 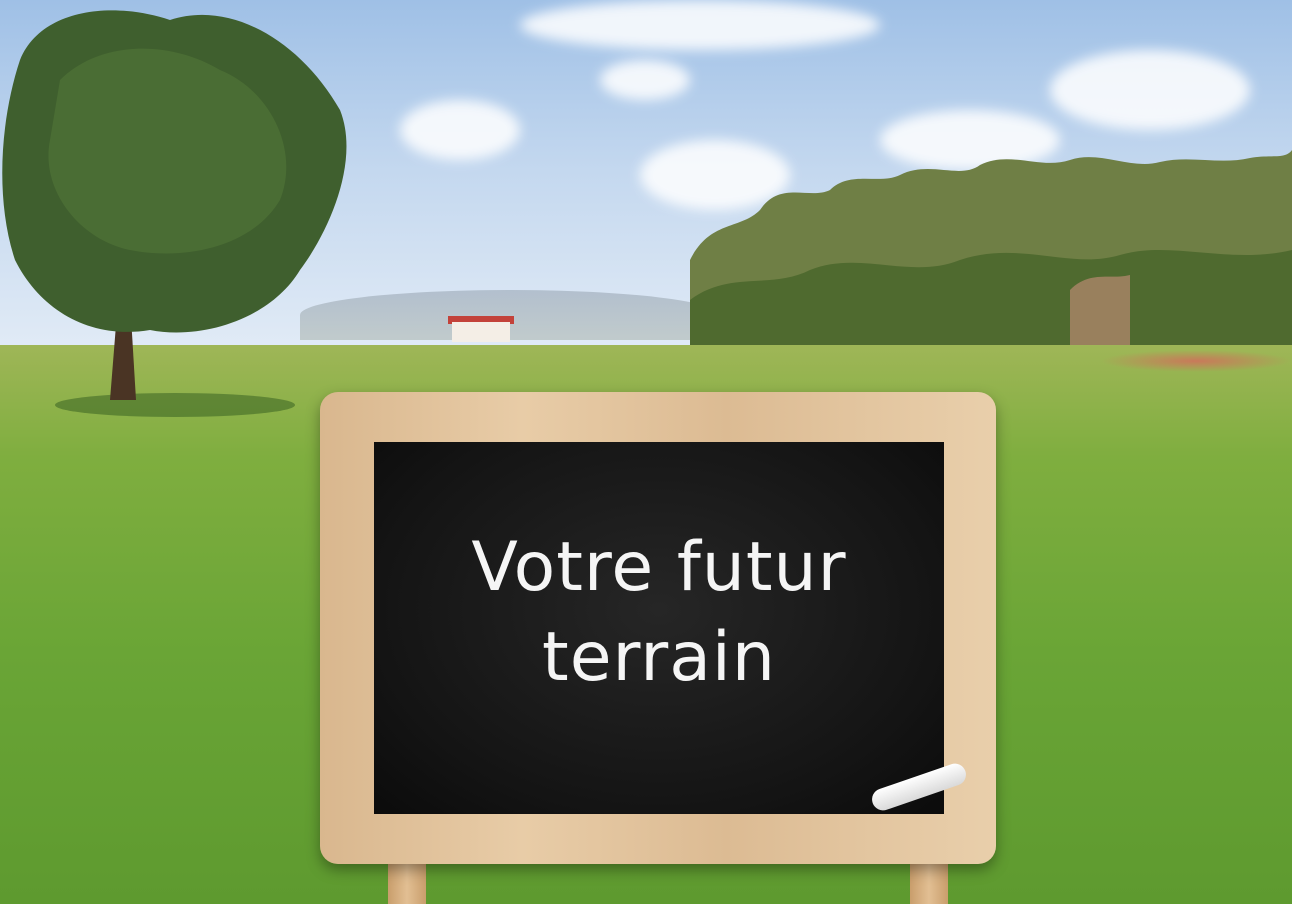 I want to click on sign-leg-right, so click(x=929, y=884).